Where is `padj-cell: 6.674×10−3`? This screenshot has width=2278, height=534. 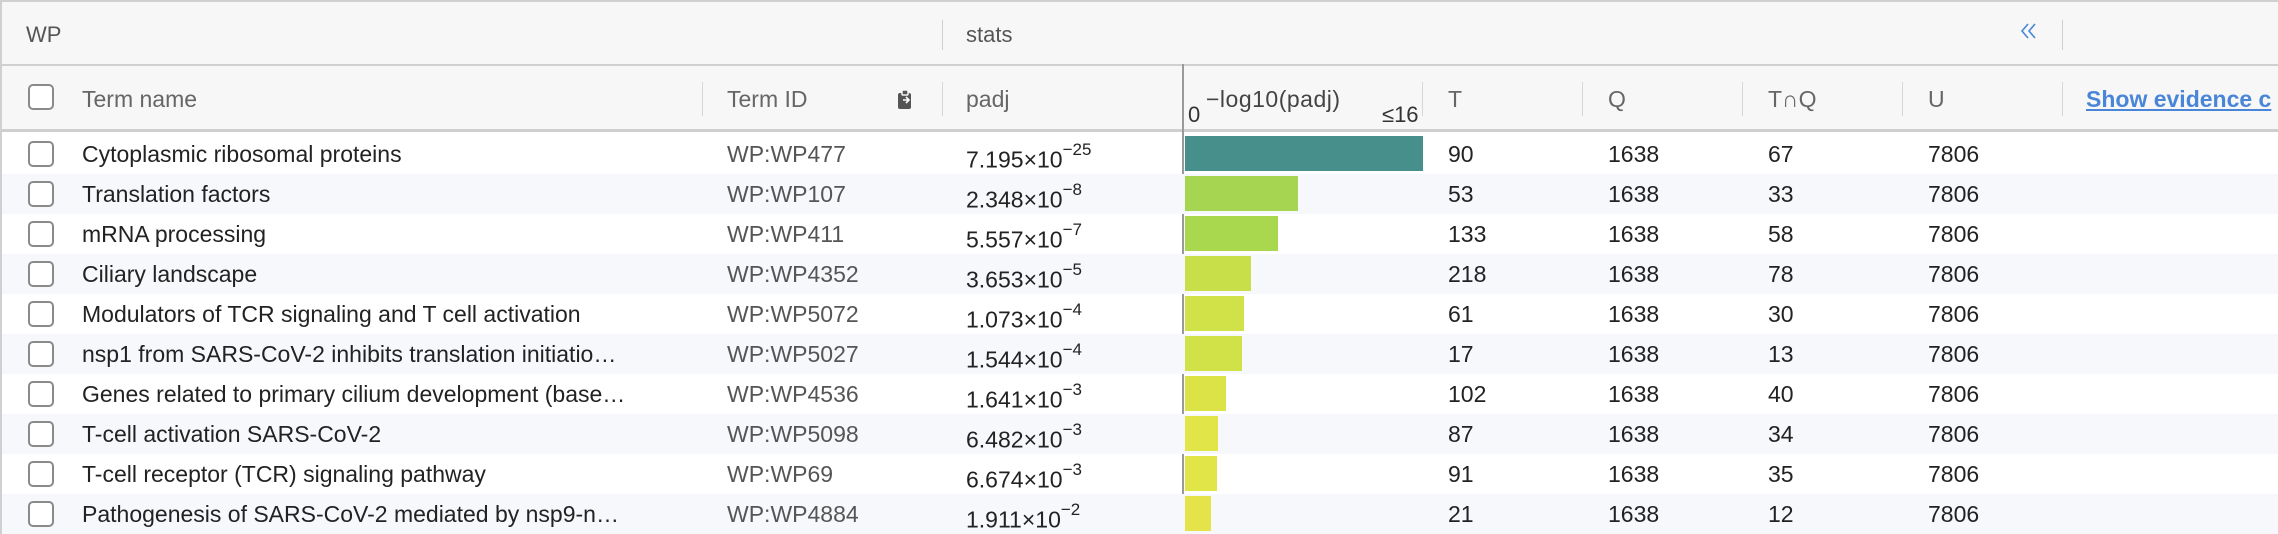
padj-cell: 6.674×10−3 is located at coordinates (1024, 474).